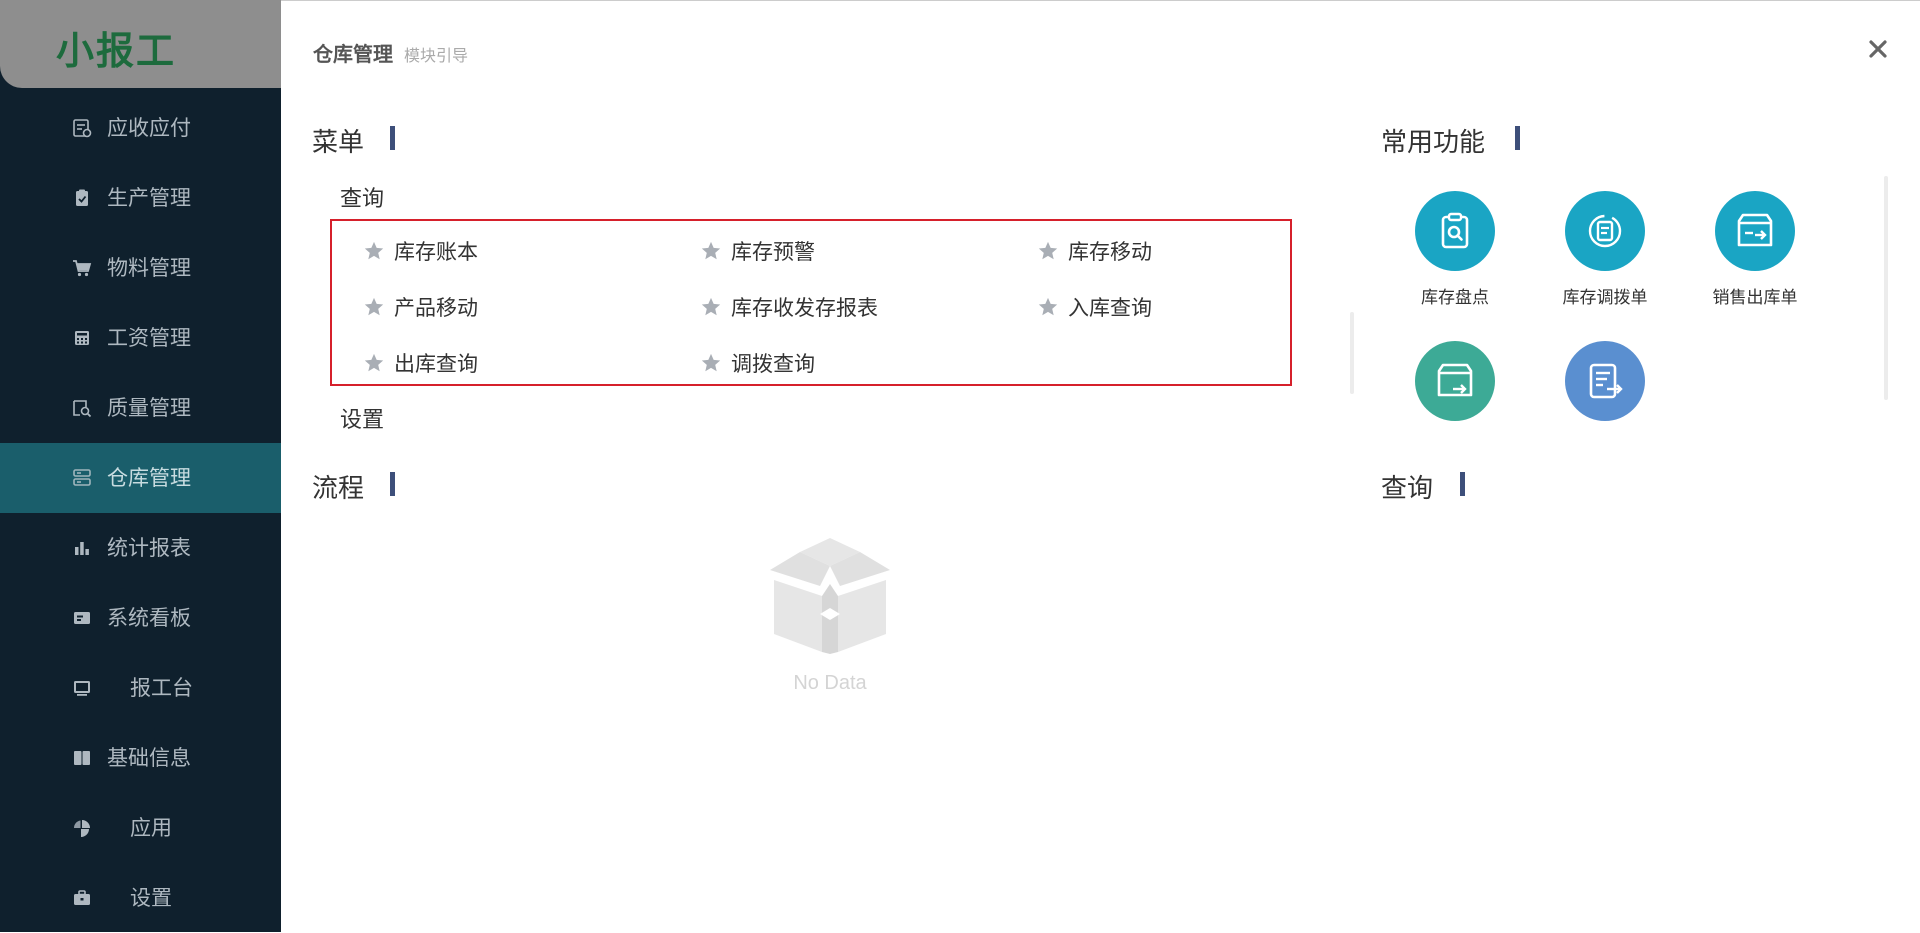 This screenshot has width=1920, height=933. What do you see at coordinates (151, 898) in the screenshot?
I see `sidebar-item-label: 设置` at bounding box center [151, 898].